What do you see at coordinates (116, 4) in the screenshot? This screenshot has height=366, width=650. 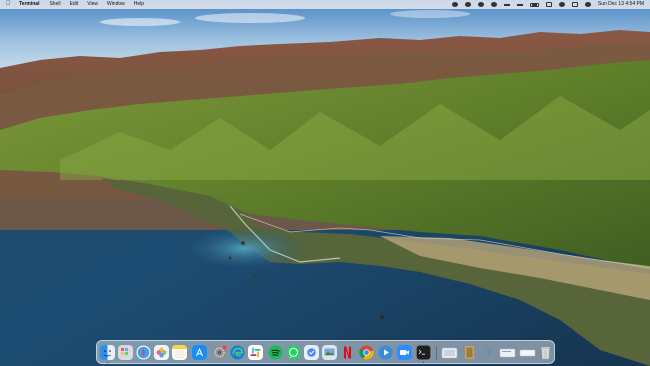 I see `menu-window: Window` at bounding box center [116, 4].